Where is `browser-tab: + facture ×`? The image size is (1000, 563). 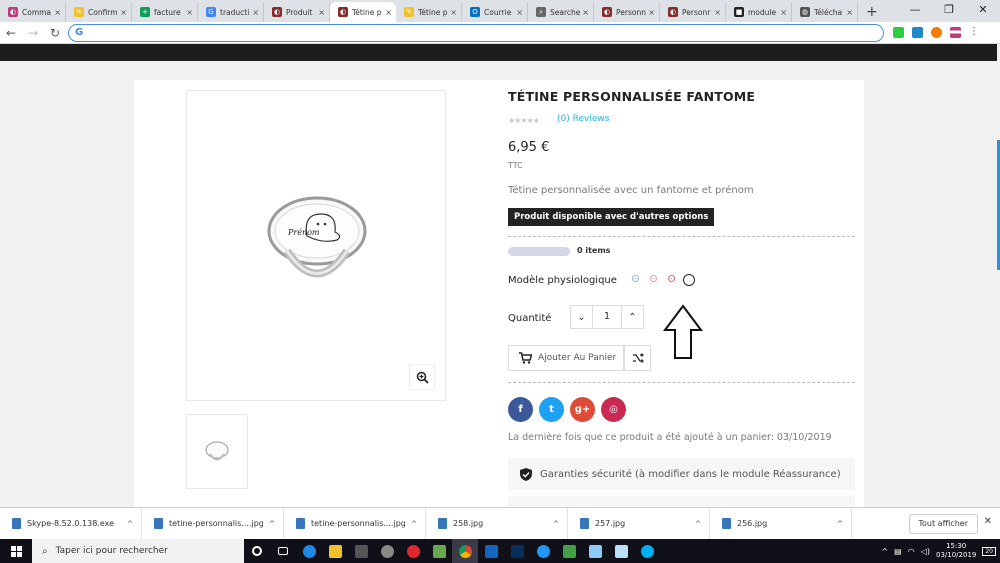
browser-tab: + facture × is located at coordinates (165, 12).